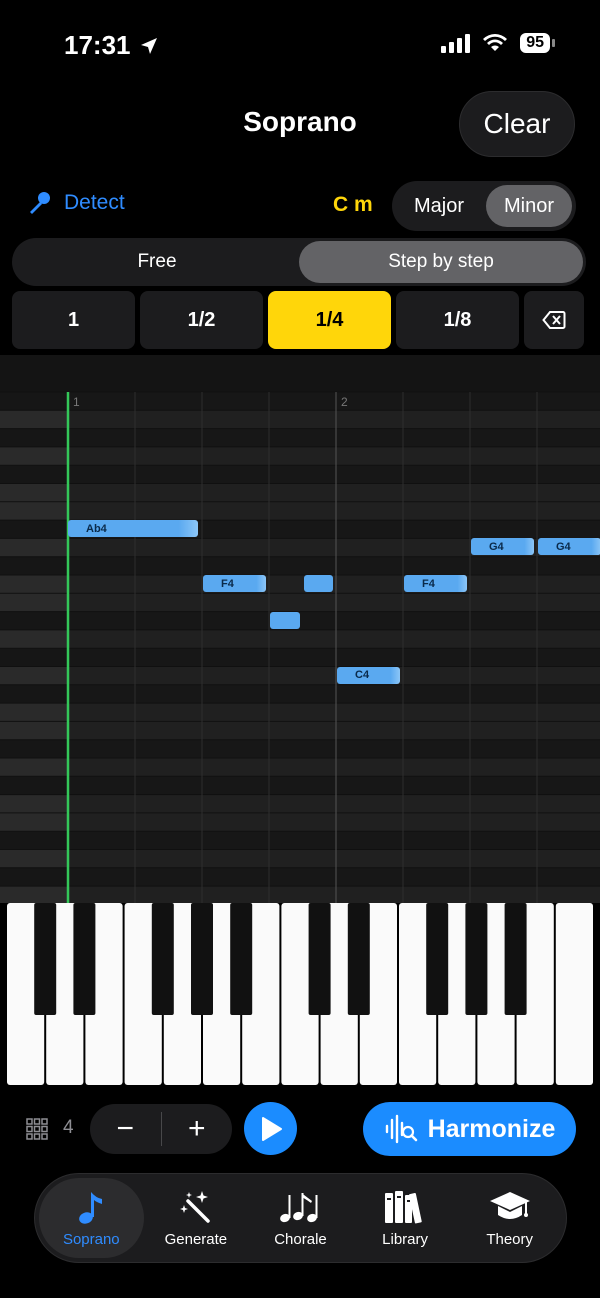  What do you see at coordinates (517, 124) in the screenshot?
I see `clear-button: Clear` at bounding box center [517, 124].